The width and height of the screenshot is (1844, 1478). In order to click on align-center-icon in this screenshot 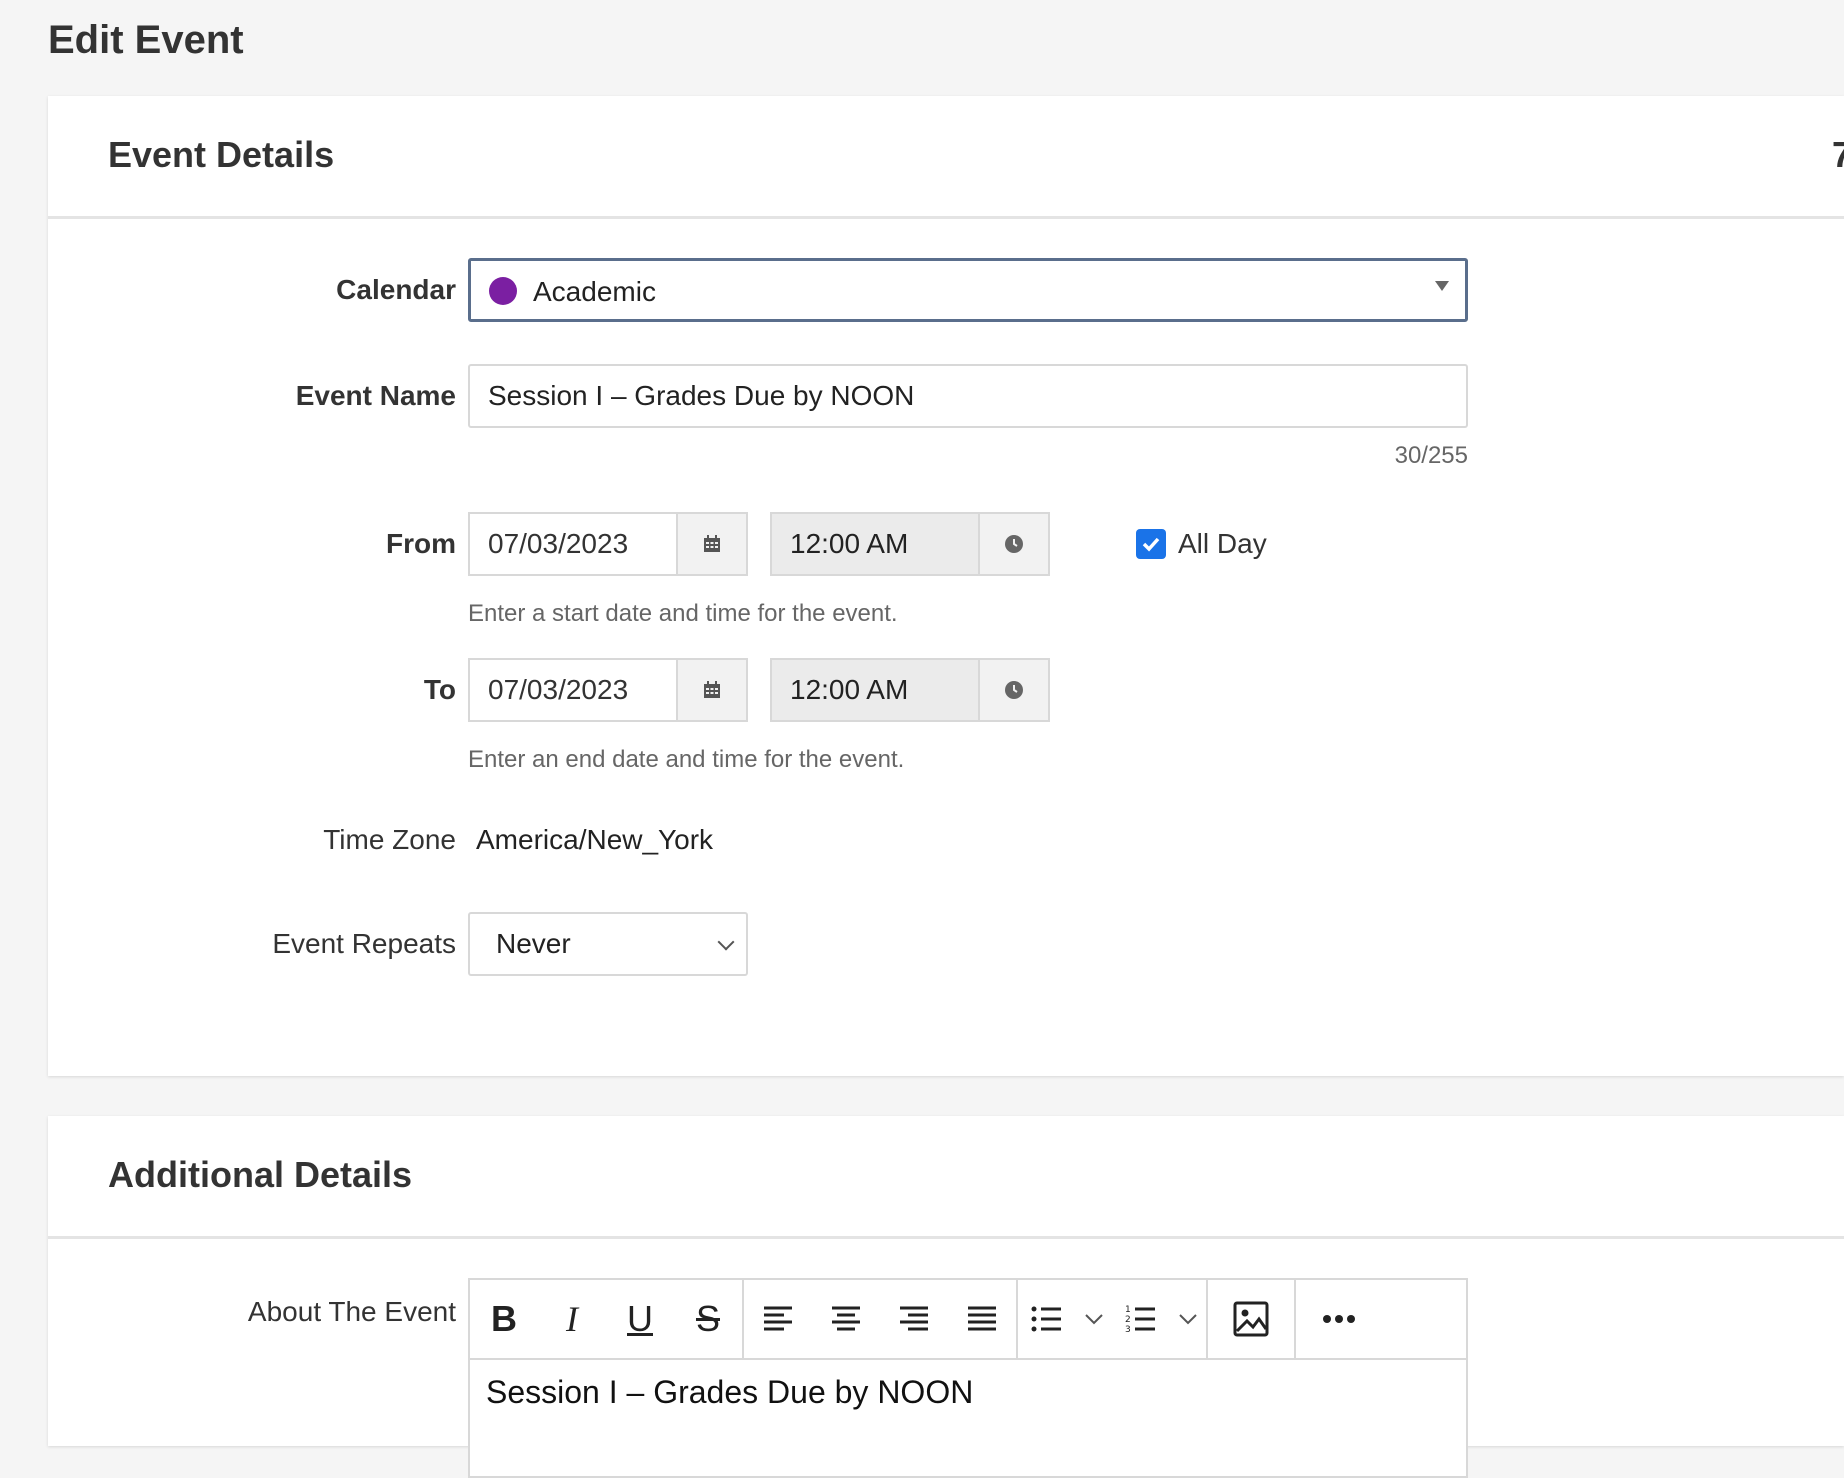, I will do `click(846, 1319)`.